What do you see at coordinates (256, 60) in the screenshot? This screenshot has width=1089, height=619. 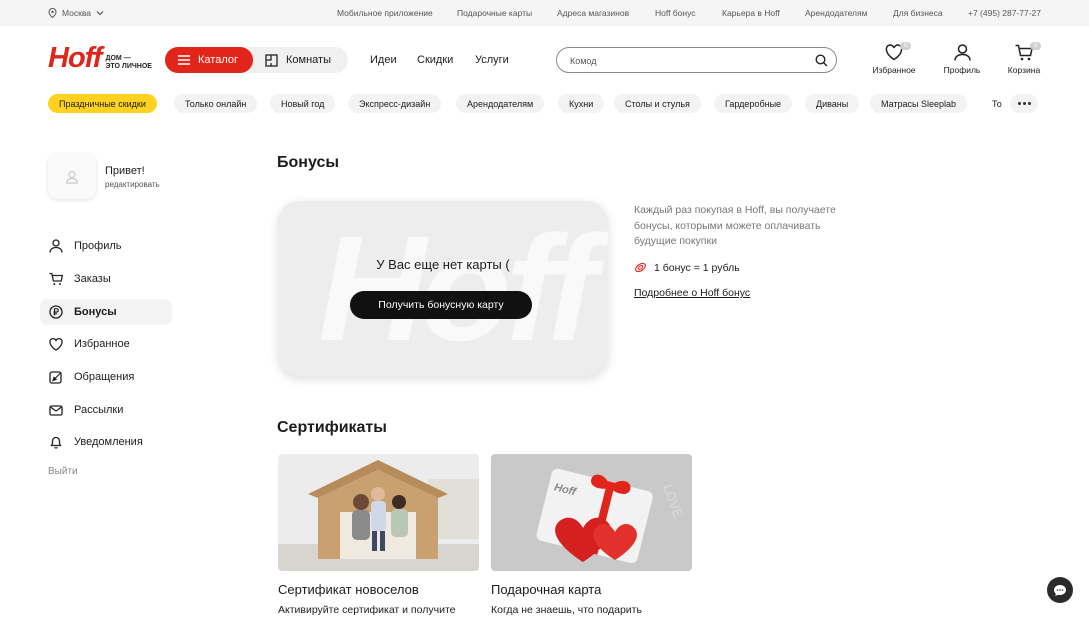 I see `catalog-rooms-switch: Каталог Комнаты` at bounding box center [256, 60].